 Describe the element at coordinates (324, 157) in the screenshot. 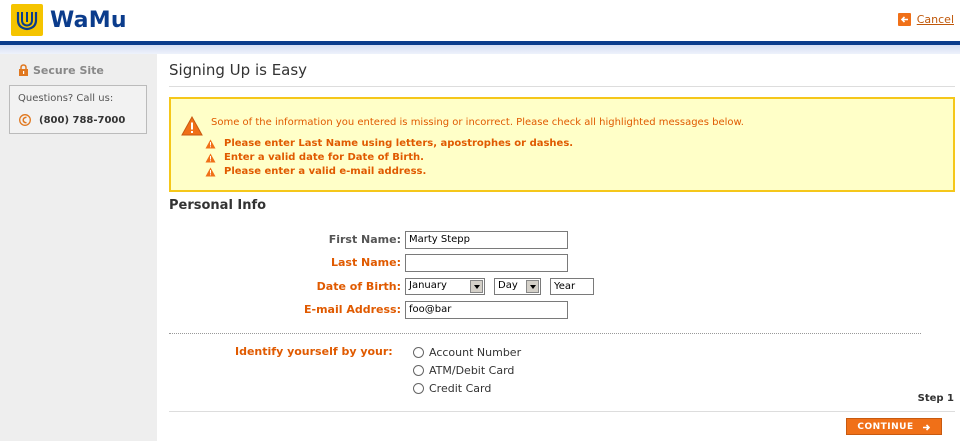

I see `error-text: Enter a valid date for Date of Birth.` at that location.